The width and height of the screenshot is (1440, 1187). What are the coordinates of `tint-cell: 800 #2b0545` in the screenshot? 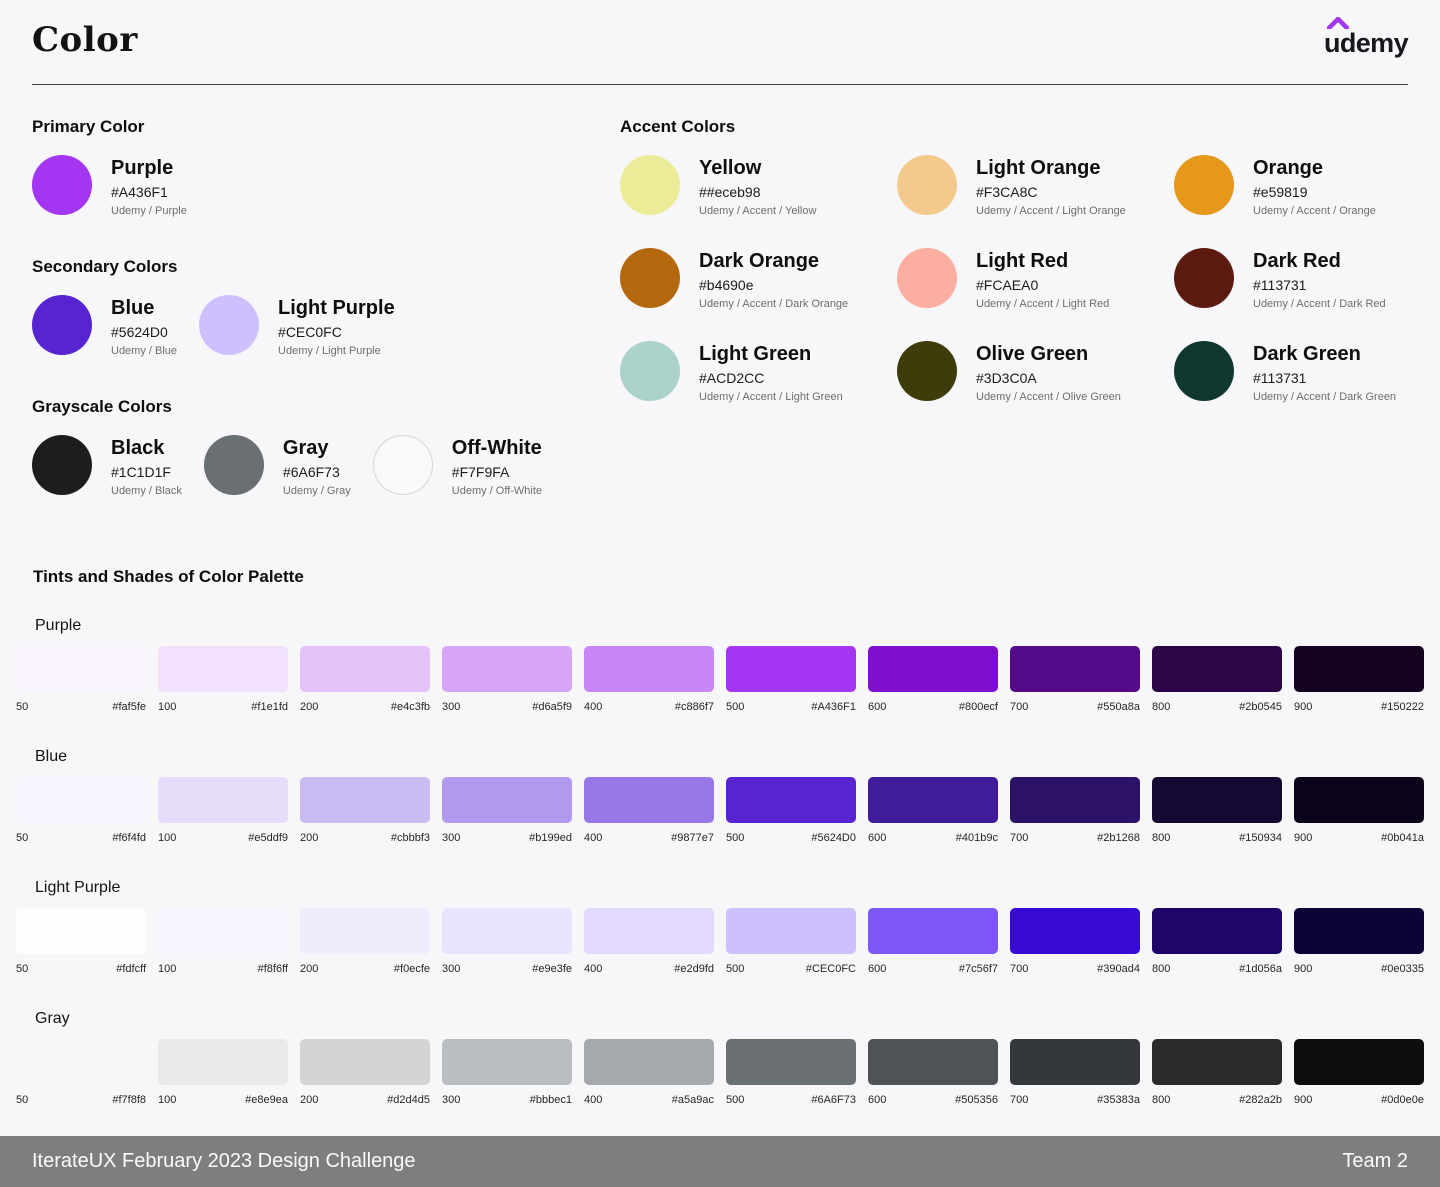 It's located at (1217, 679).